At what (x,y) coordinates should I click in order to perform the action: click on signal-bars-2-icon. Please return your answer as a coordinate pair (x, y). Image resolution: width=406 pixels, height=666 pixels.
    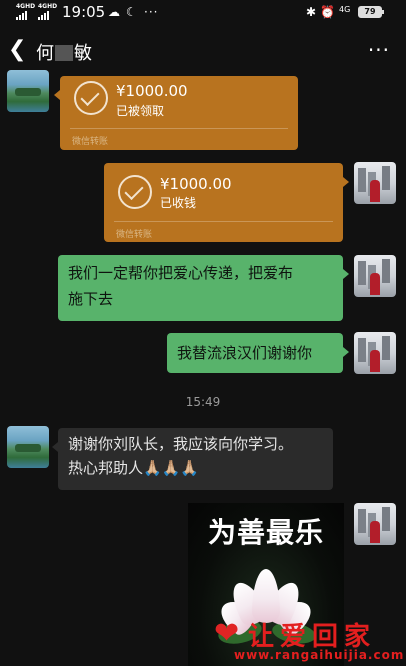
    Looking at the image, I should click on (47, 15).